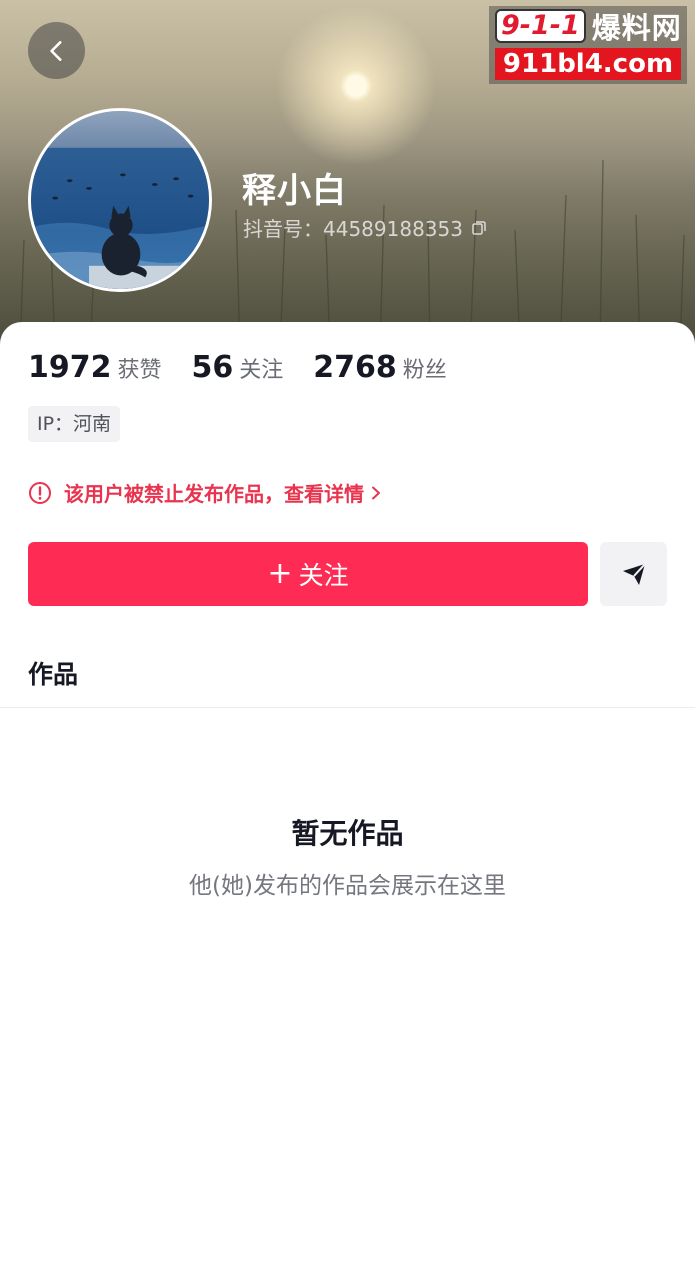  I want to click on avatar, so click(120, 200).